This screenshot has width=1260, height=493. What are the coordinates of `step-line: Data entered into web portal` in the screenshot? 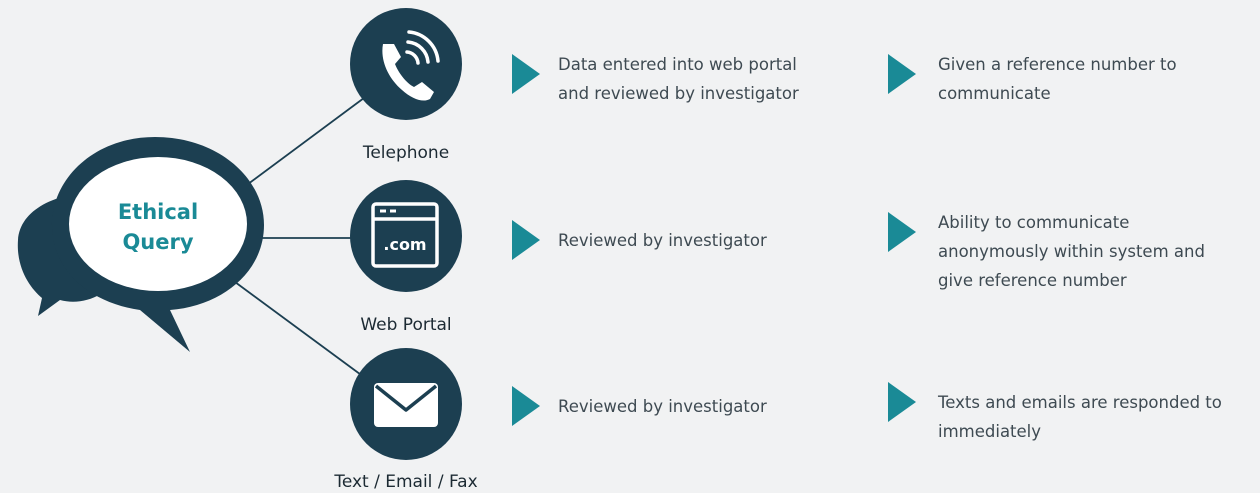 It's located at (677, 64).